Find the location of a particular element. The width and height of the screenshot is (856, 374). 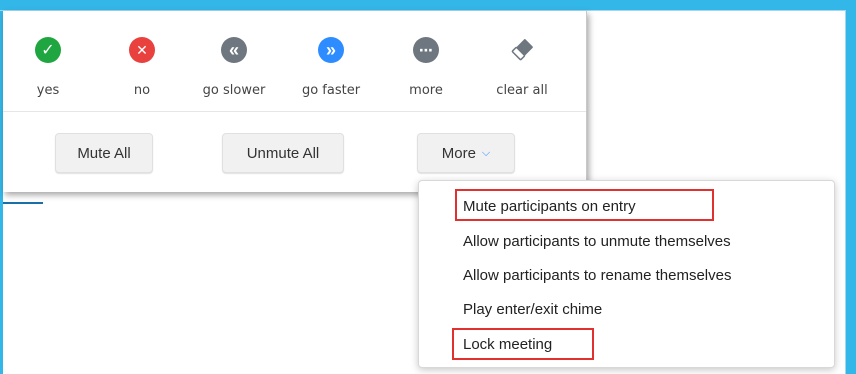

chevron-down-icon: ⌵ is located at coordinates (486, 152).